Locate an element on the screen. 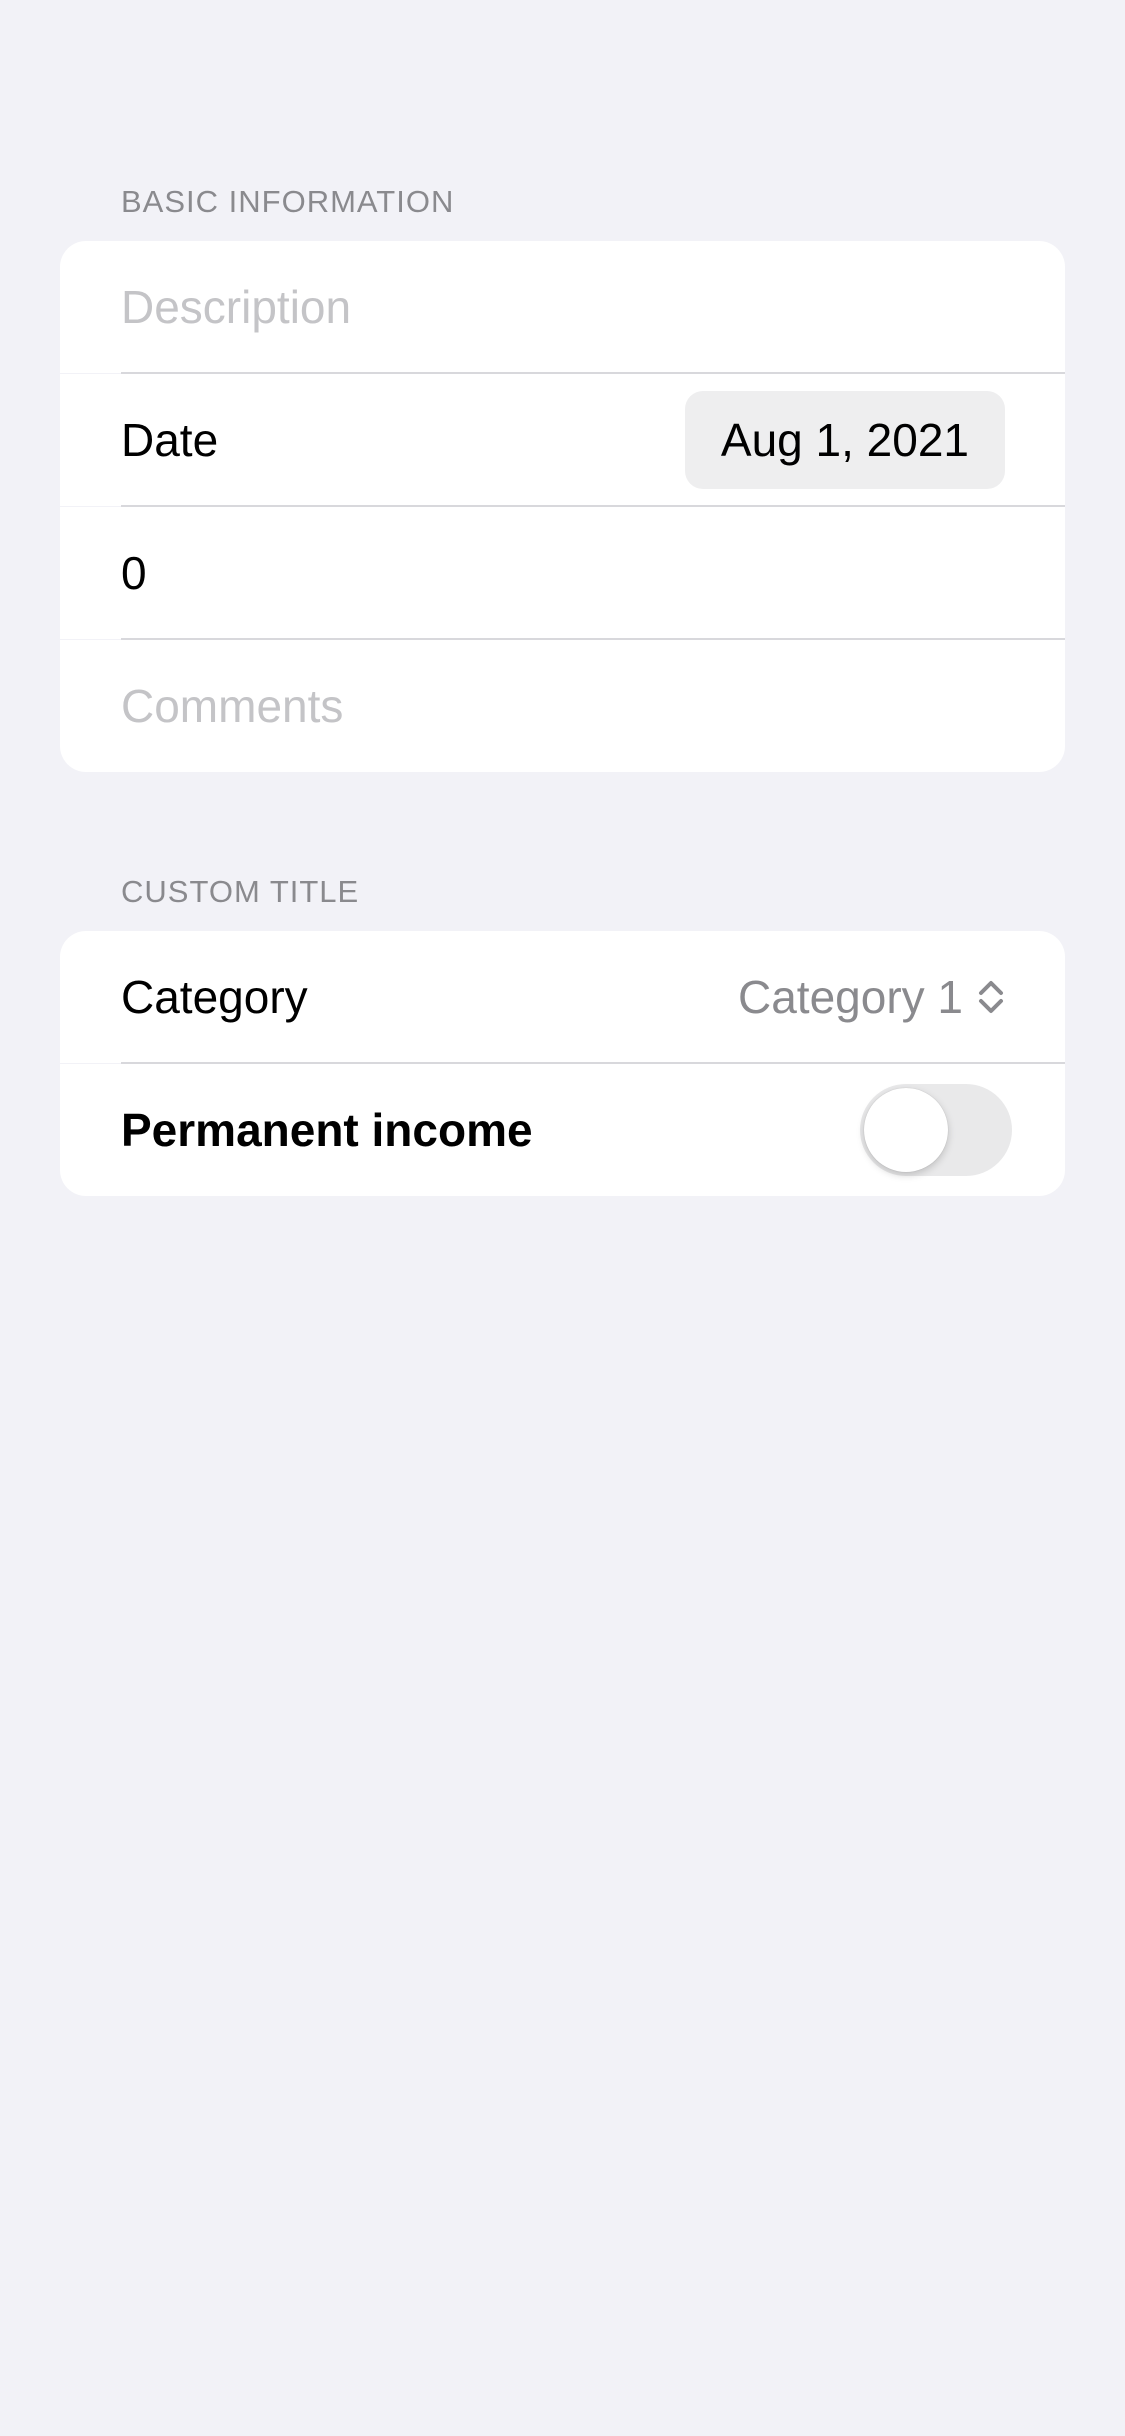 Image resolution: width=1125 pixels, height=2436 pixels. date-row: Date Aug 1, 2021 is located at coordinates (562, 440).